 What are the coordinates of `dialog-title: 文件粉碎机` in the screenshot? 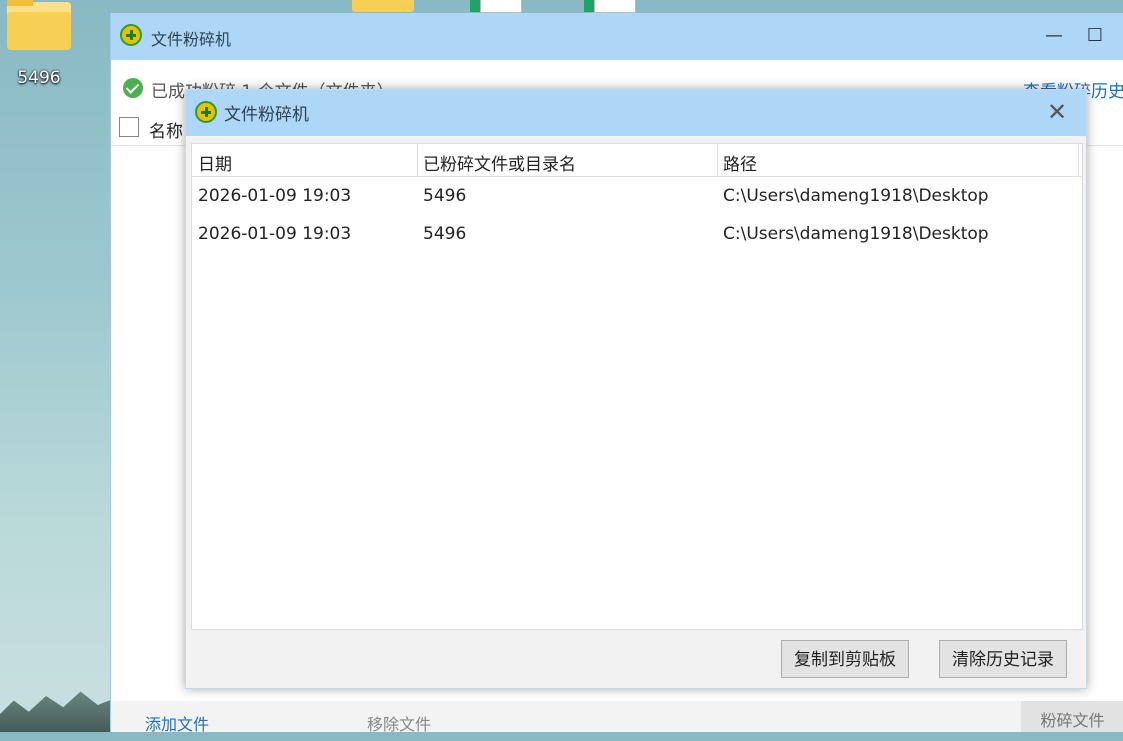 It's located at (266, 115).